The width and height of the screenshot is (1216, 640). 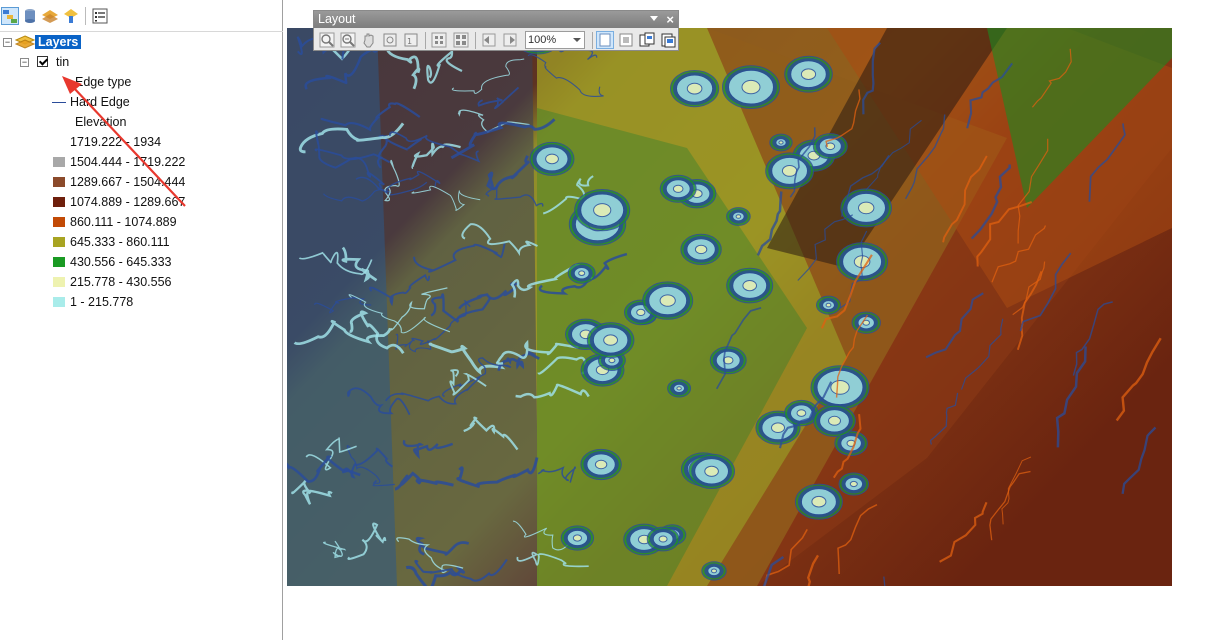 What do you see at coordinates (25, 43) in the screenshot?
I see `layers-frame-icon` at bounding box center [25, 43].